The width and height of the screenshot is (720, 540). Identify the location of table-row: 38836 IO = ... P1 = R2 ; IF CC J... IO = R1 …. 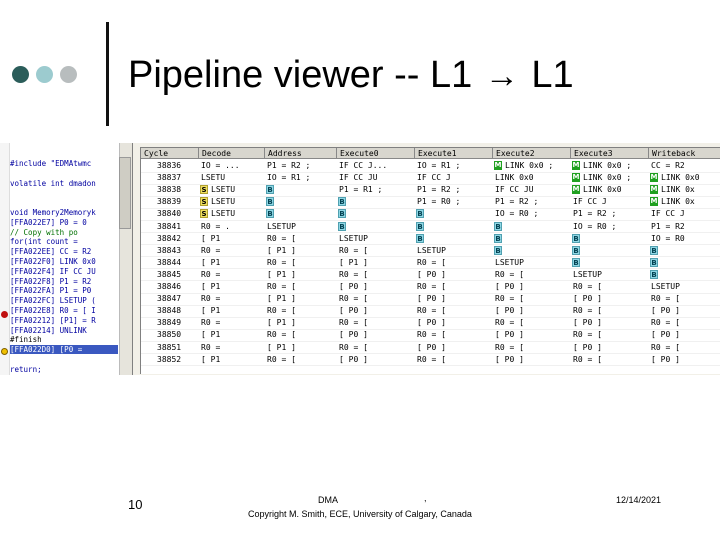
(430, 166).